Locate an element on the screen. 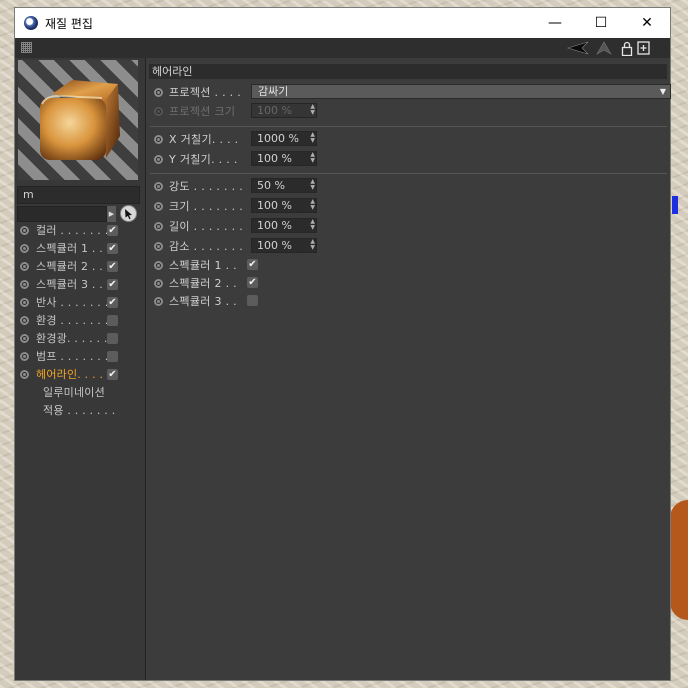 The height and width of the screenshot is (688, 688). projection-size-label: 프로젝션 크기 is located at coordinates (202, 111).